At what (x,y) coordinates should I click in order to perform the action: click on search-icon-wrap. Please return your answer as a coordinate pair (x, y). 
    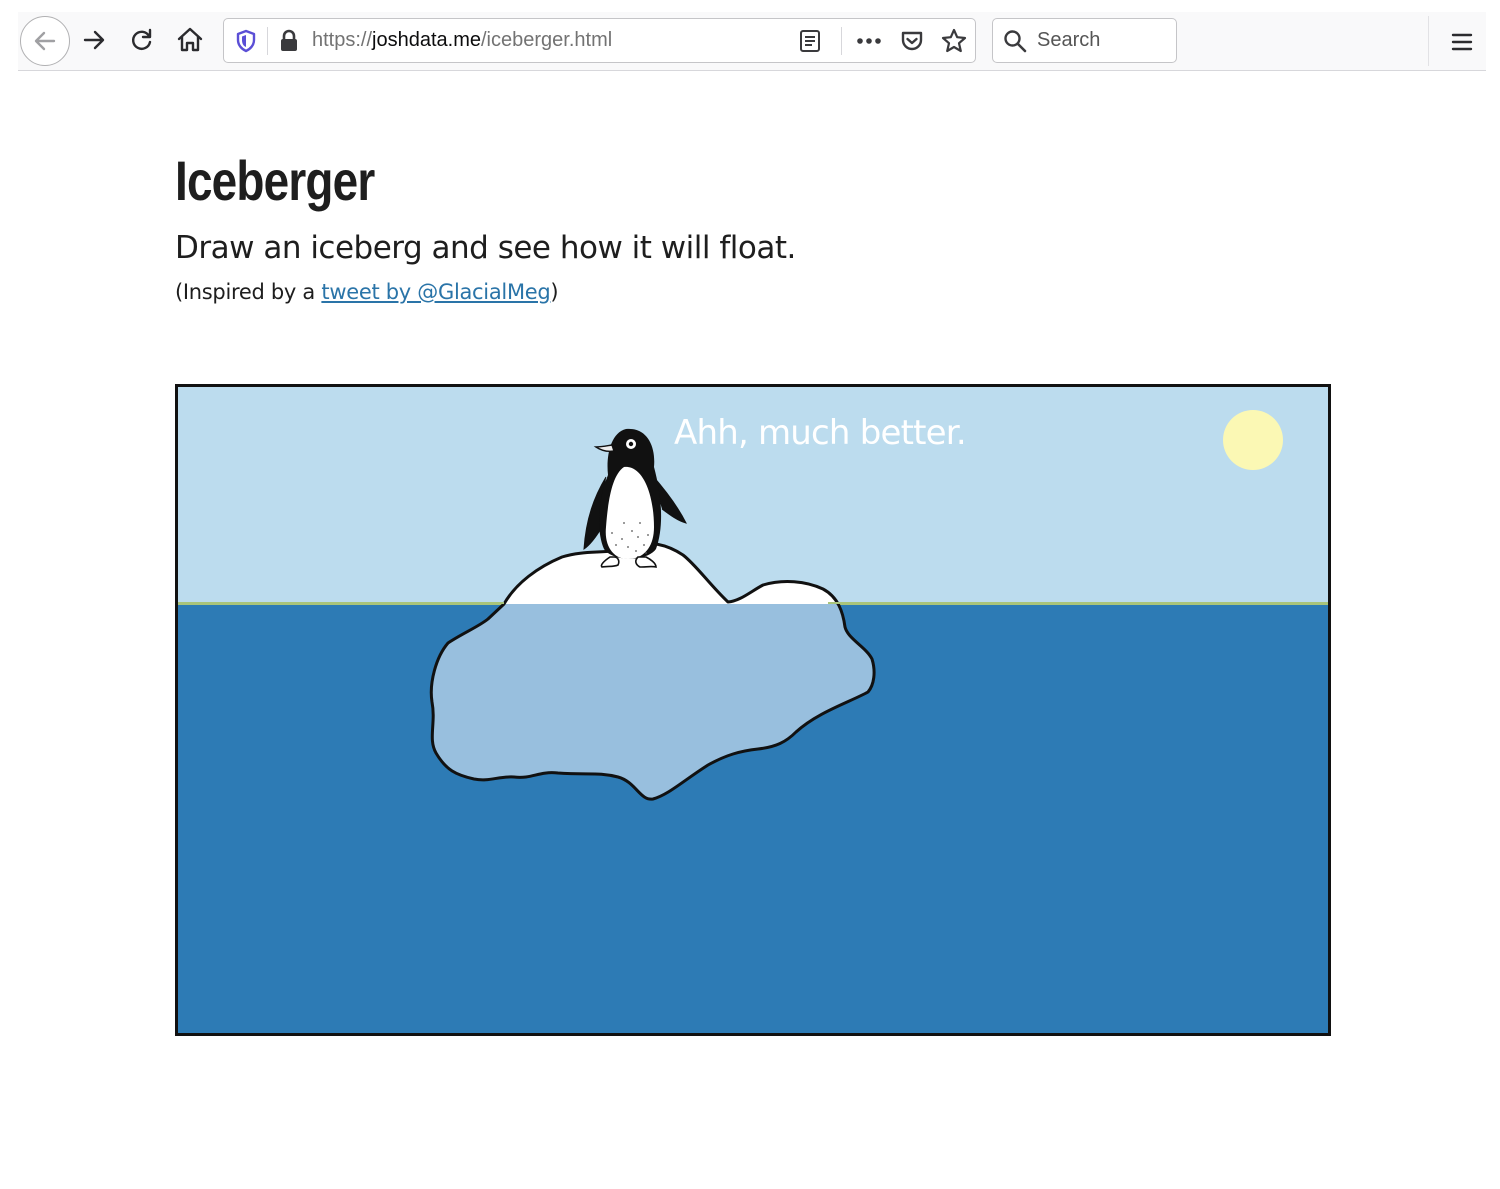
    Looking at the image, I should click on (1015, 41).